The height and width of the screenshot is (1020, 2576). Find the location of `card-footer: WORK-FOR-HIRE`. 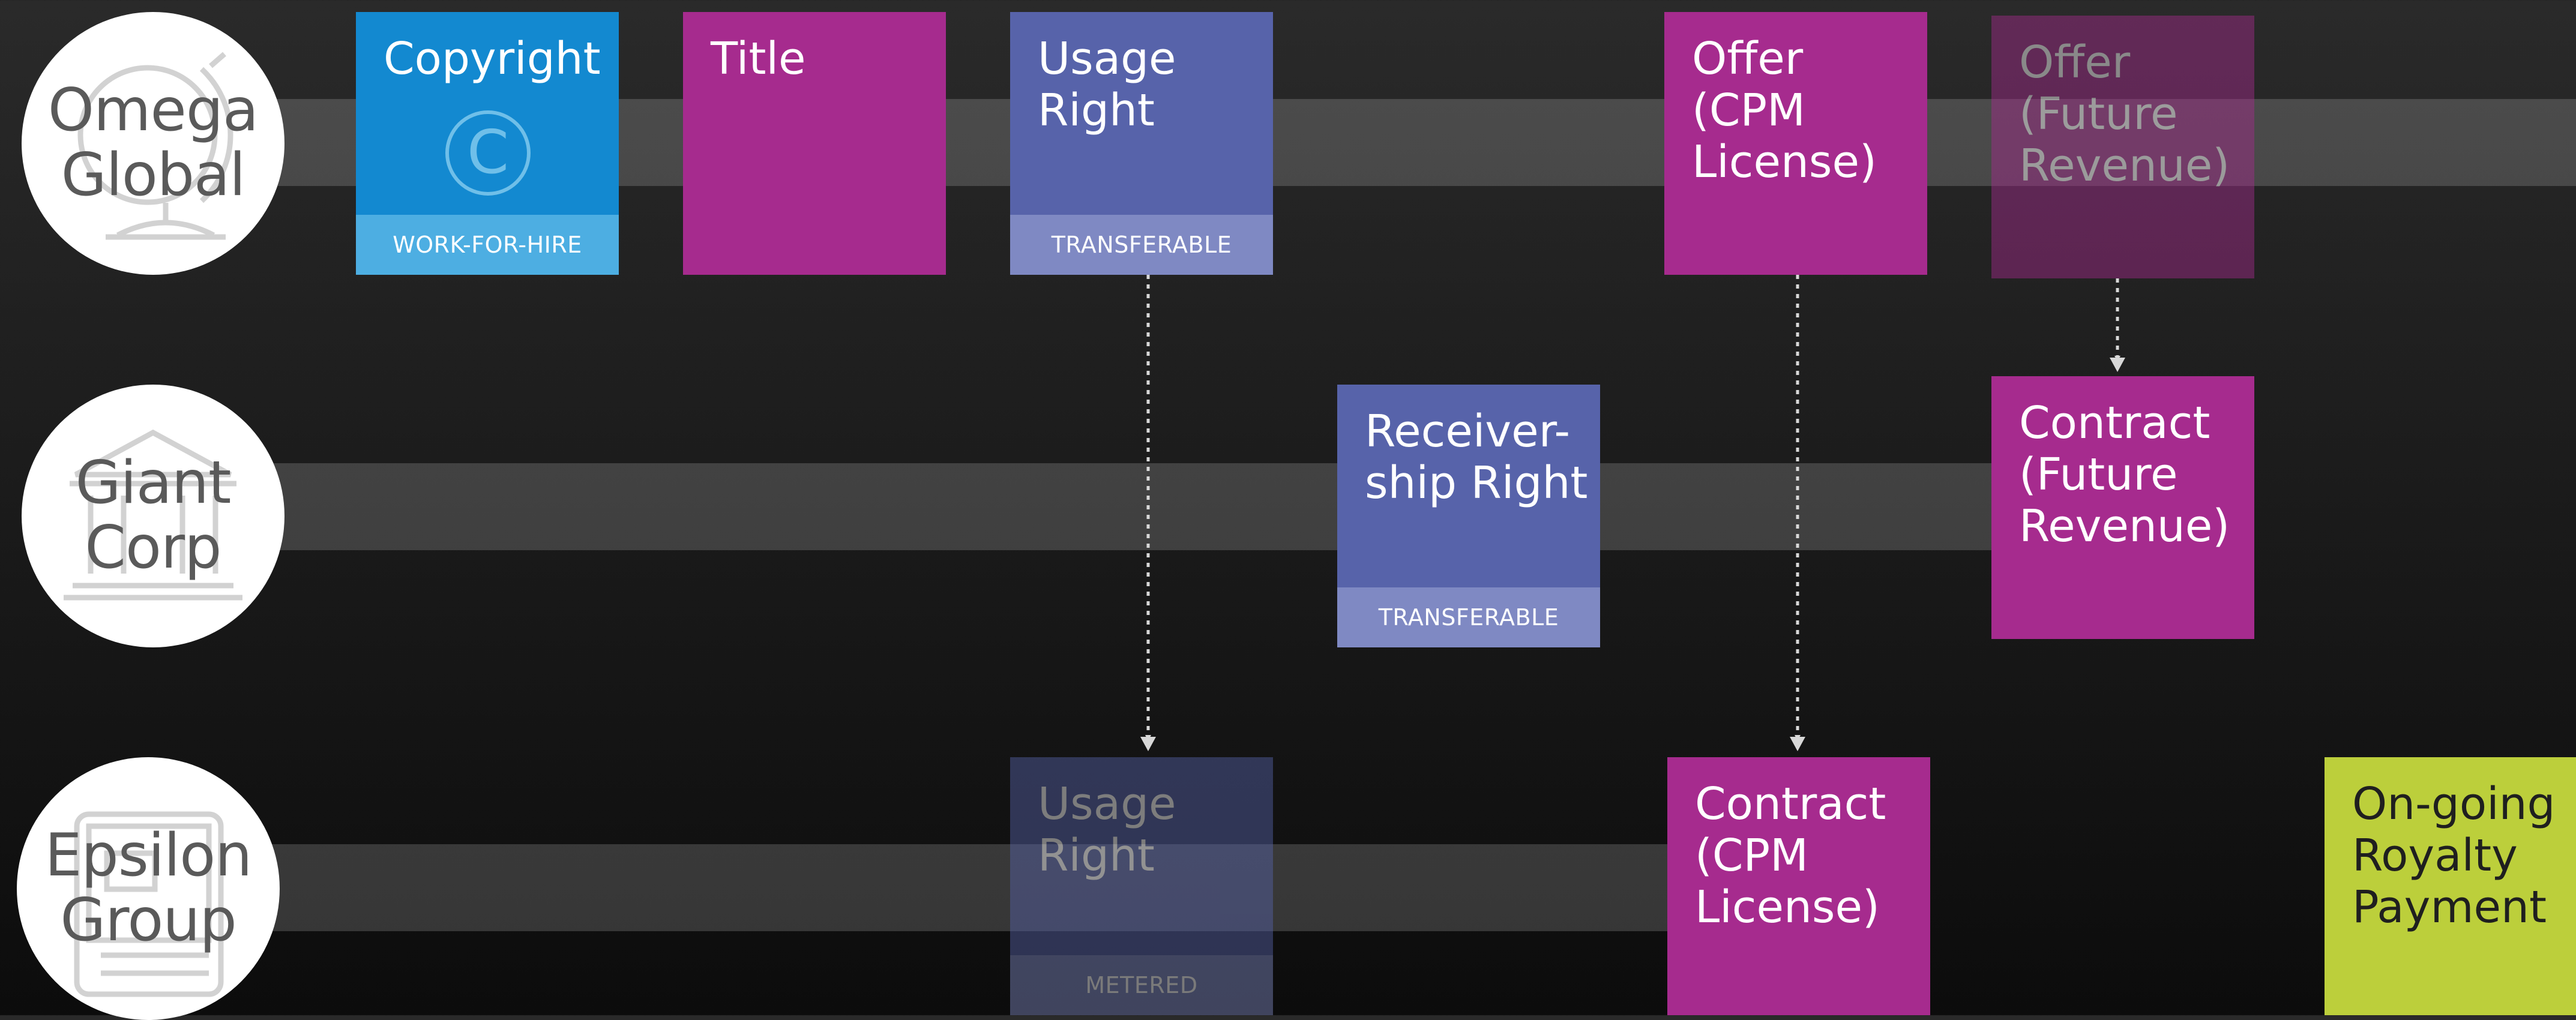

card-footer: WORK-FOR-HIRE is located at coordinates (488, 245).